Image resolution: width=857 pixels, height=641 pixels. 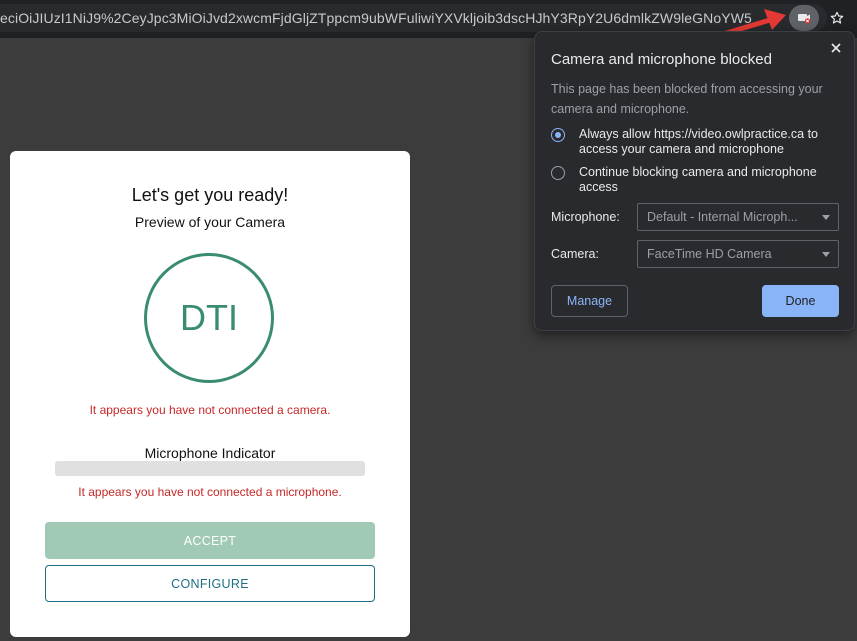 I want to click on bookmark-button, so click(x=837, y=18).